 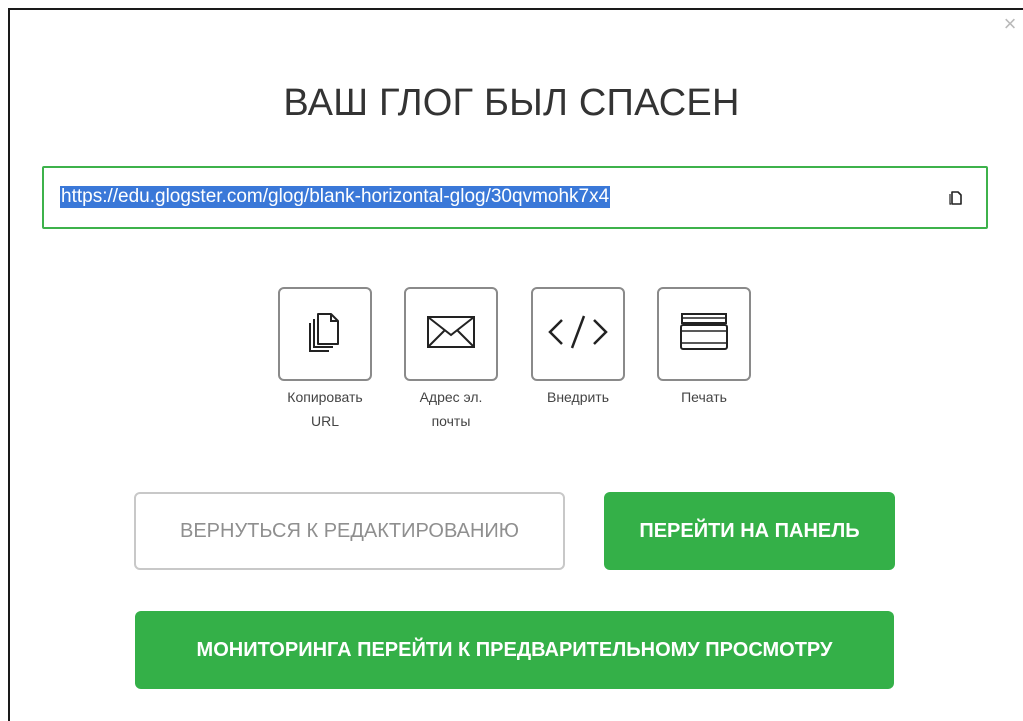 What do you see at coordinates (451, 409) in the screenshot?
I see `email-label: Адрес эл. почты` at bounding box center [451, 409].